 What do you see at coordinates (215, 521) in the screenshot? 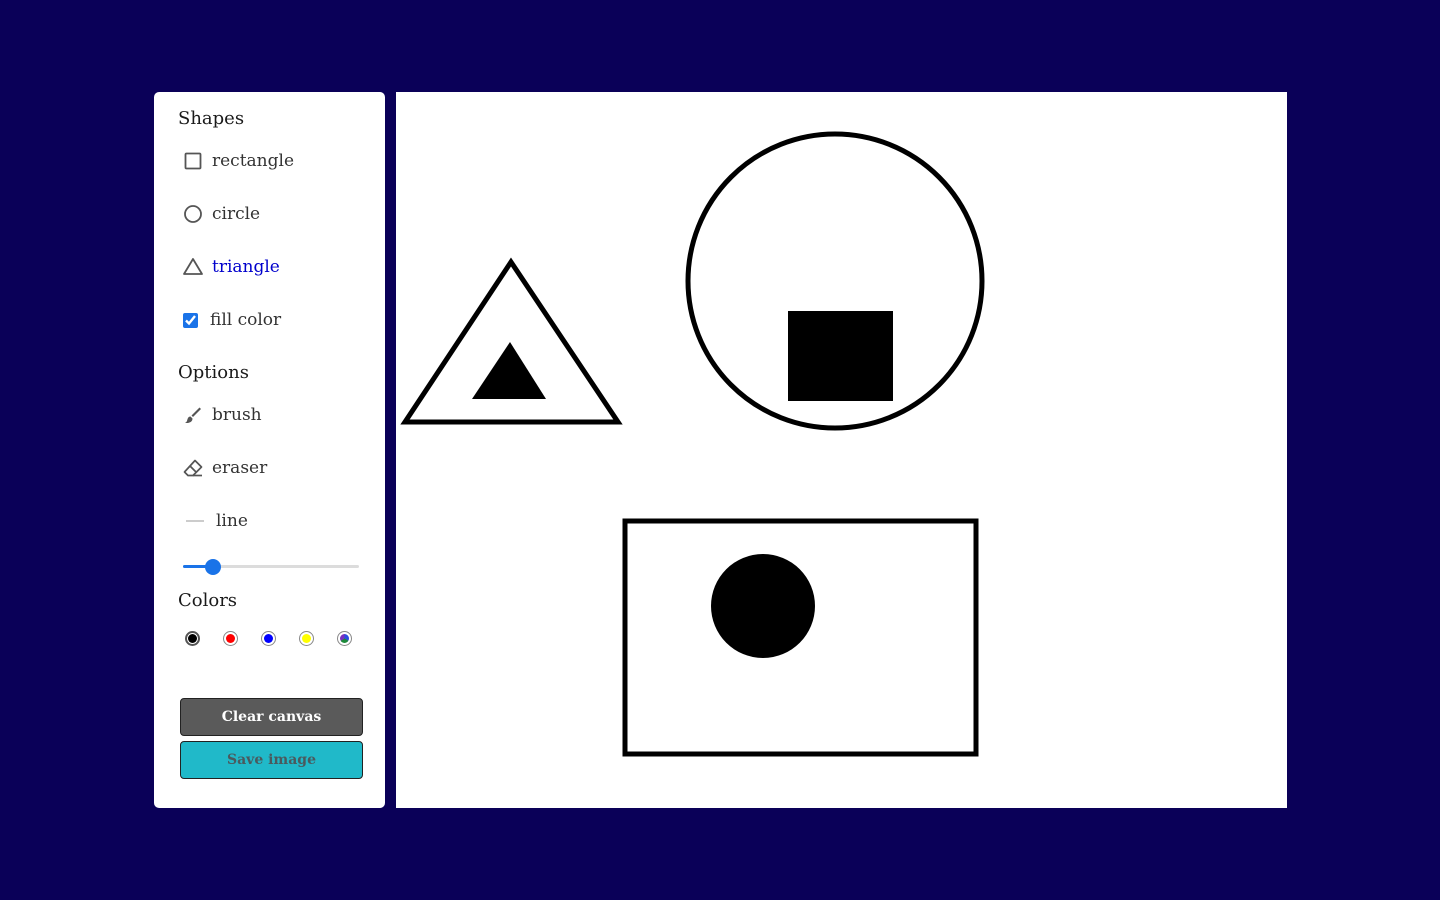
I see `tool-line: line` at bounding box center [215, 521].